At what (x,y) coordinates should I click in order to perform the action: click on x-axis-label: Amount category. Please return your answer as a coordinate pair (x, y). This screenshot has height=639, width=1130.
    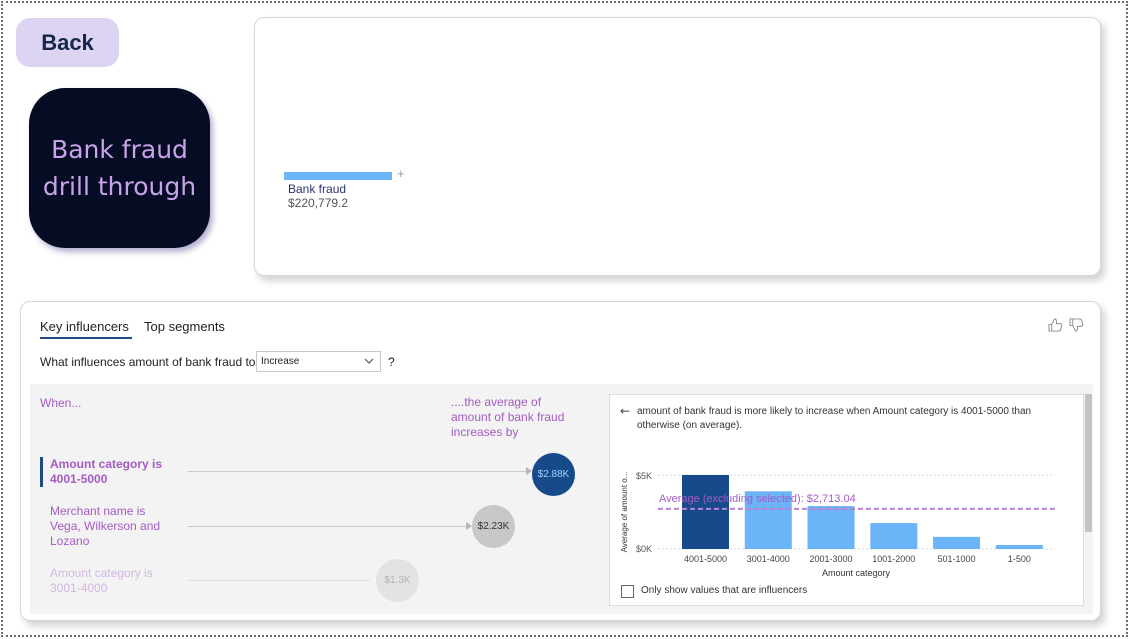
    Looking at the image, I should click on (856, 573).